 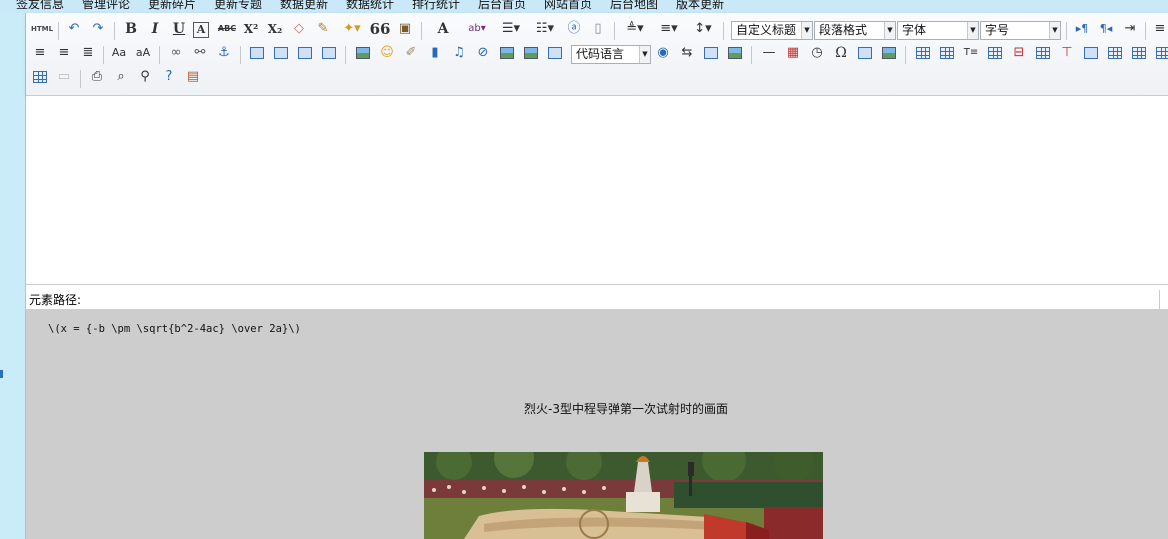 I want to click on nav-item-admin-map: 后台地图, so click(x=634, y=6).